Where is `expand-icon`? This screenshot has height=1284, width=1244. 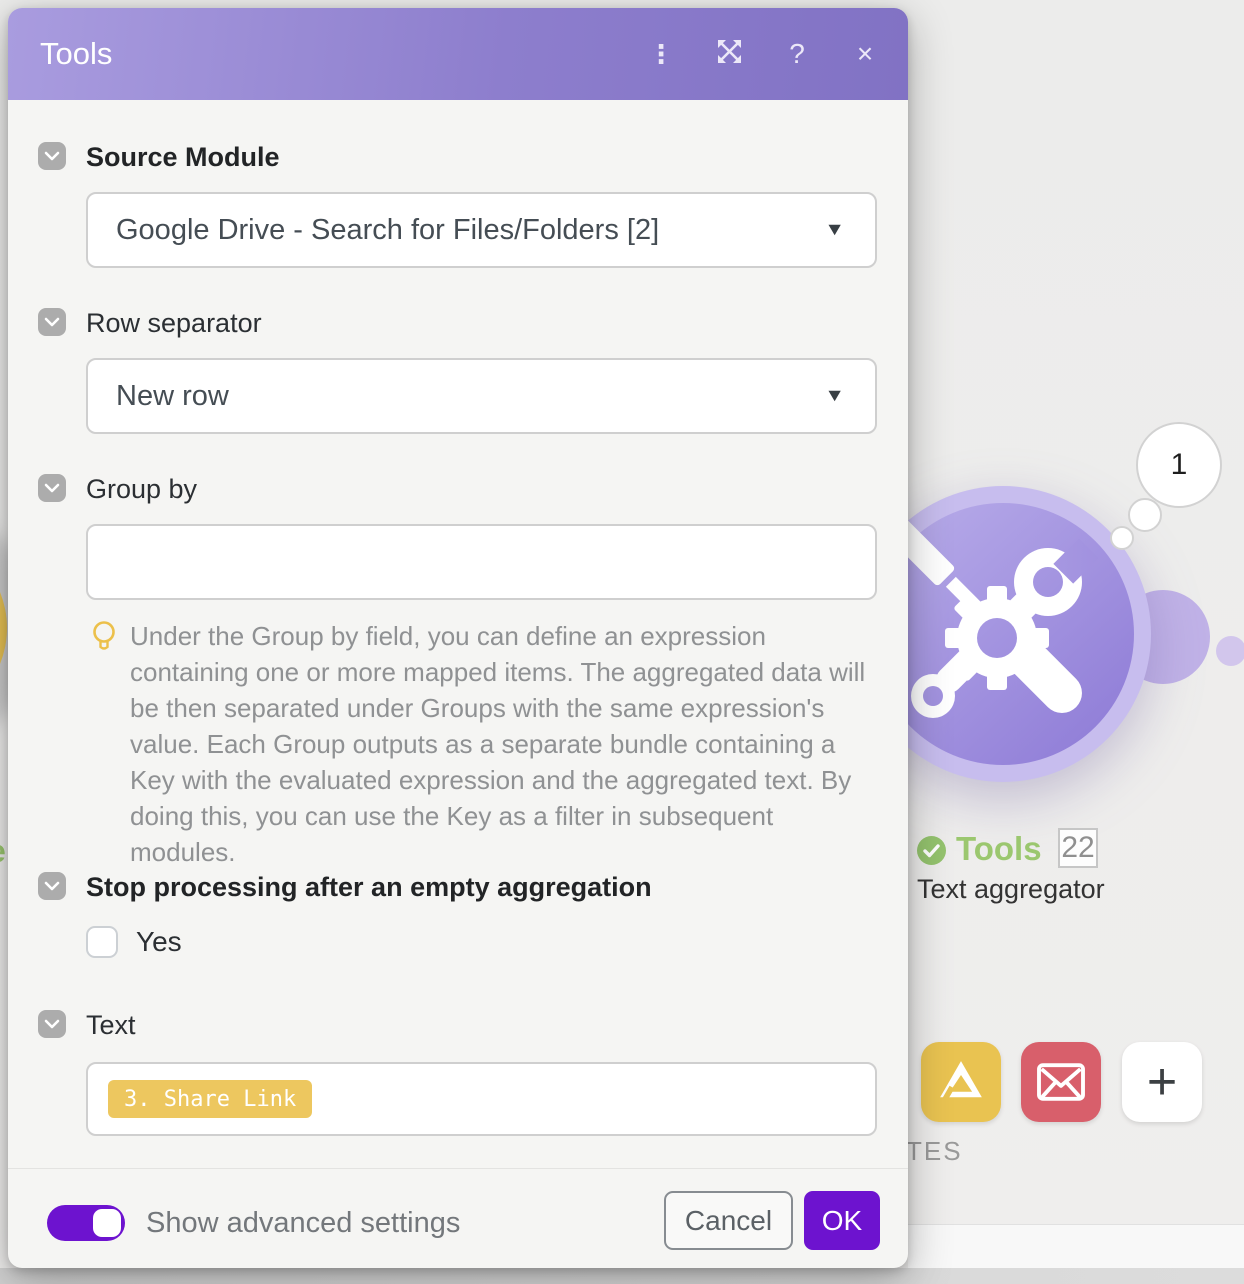 expand-icon is located at coordinates (729, 54).